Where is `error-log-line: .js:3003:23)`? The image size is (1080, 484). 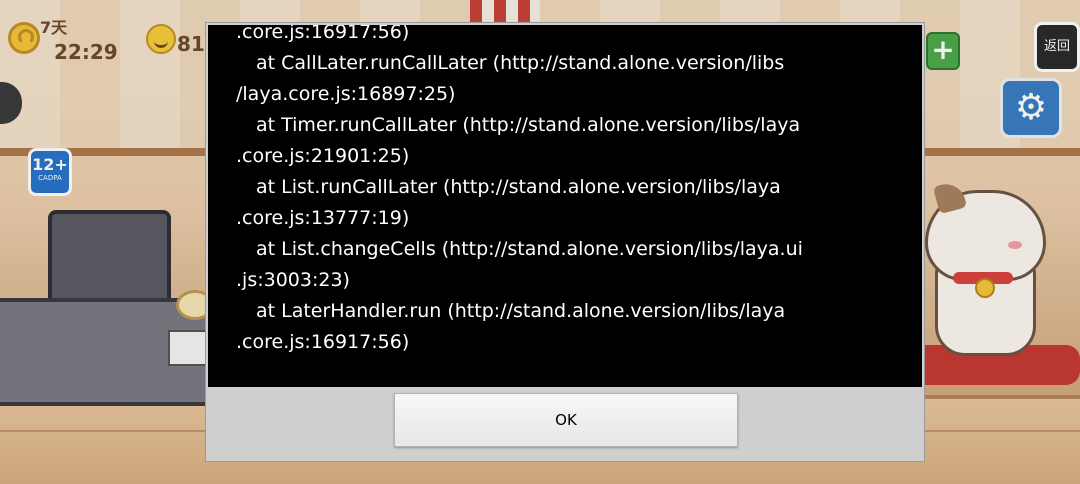
error-log-line: .js:3003:23) is located at coordinates (293, 280).